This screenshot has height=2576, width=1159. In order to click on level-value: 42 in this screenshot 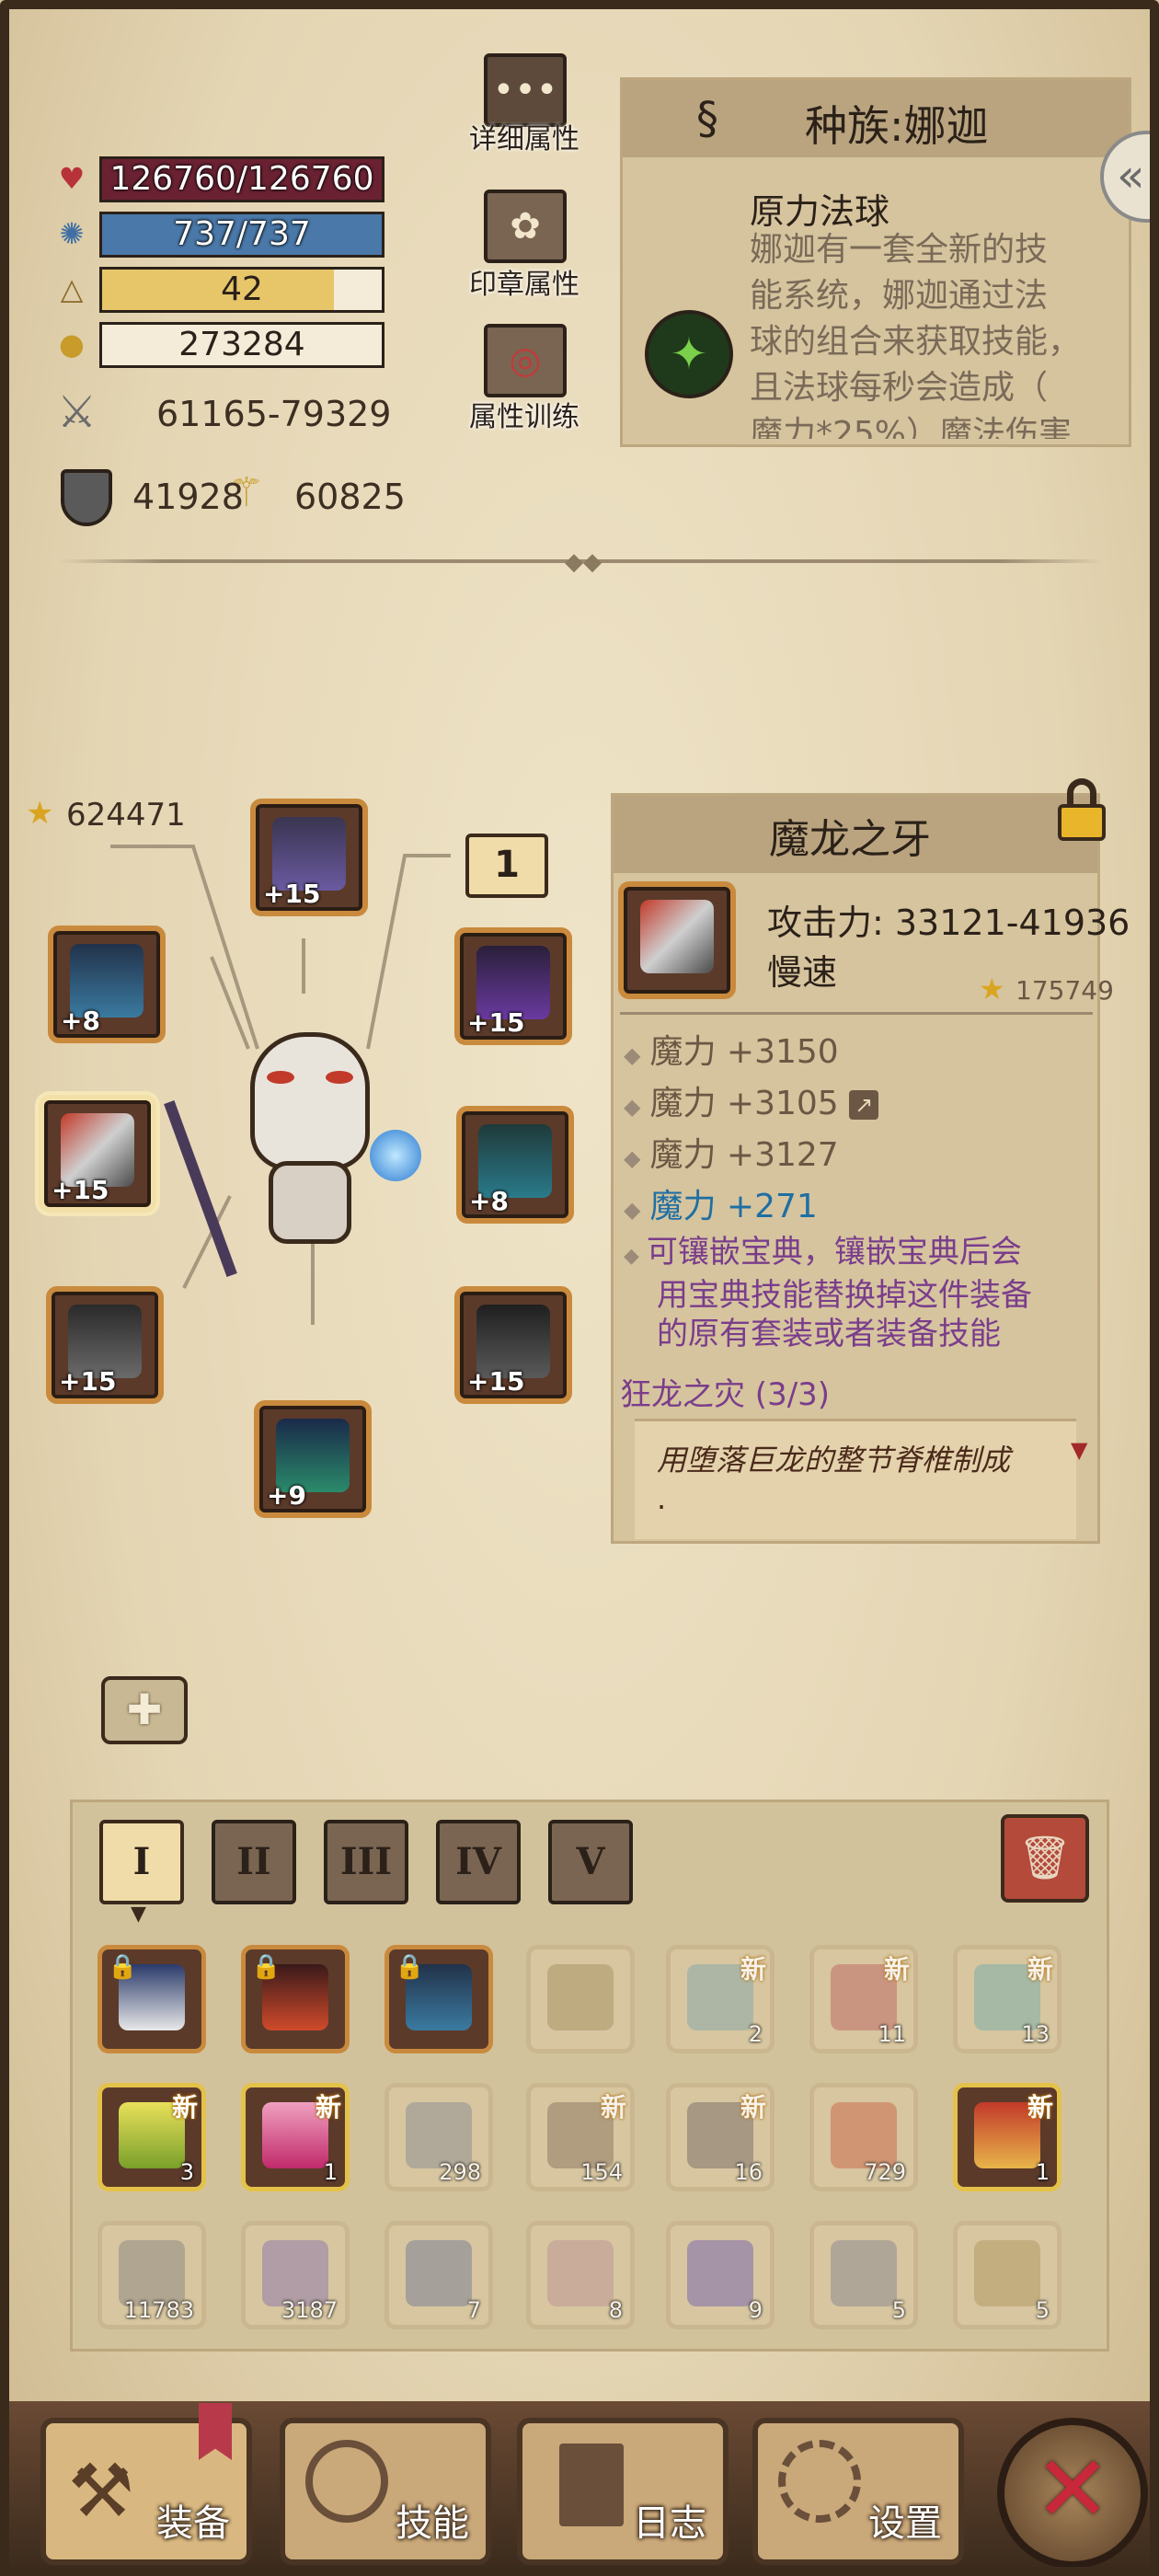, I will do `click(242, 289)`.